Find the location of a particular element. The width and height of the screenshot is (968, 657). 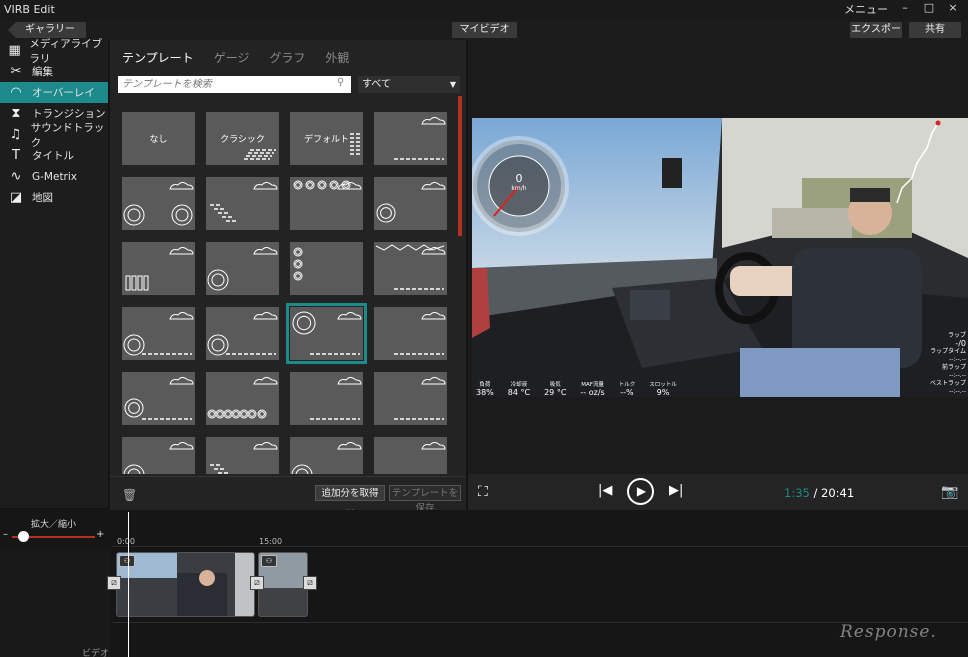

duration: 20:41 is located at coordinates (838, 493).